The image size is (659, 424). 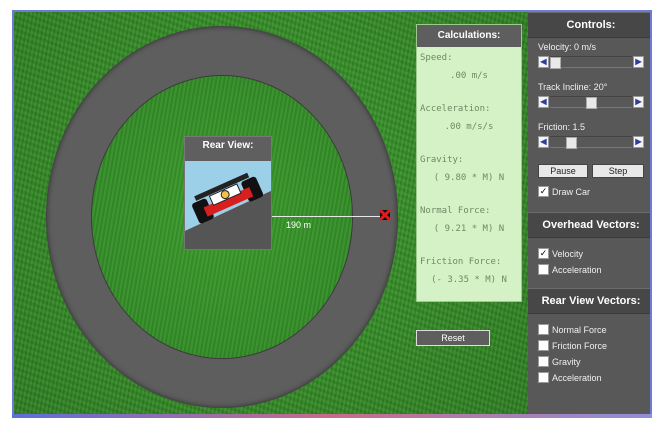 I want to click on velocity-vector-label: Velocity, so click(x=568, y=254).